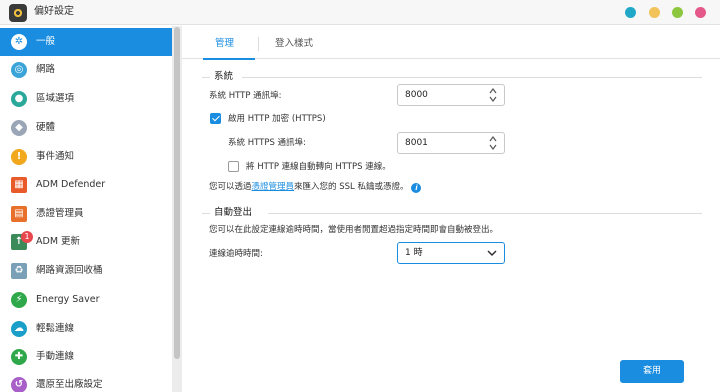 The width and height of the screenshot is (720, 392). I want to click on section-title-auto-logout: 自動登出, so click(233, 212).